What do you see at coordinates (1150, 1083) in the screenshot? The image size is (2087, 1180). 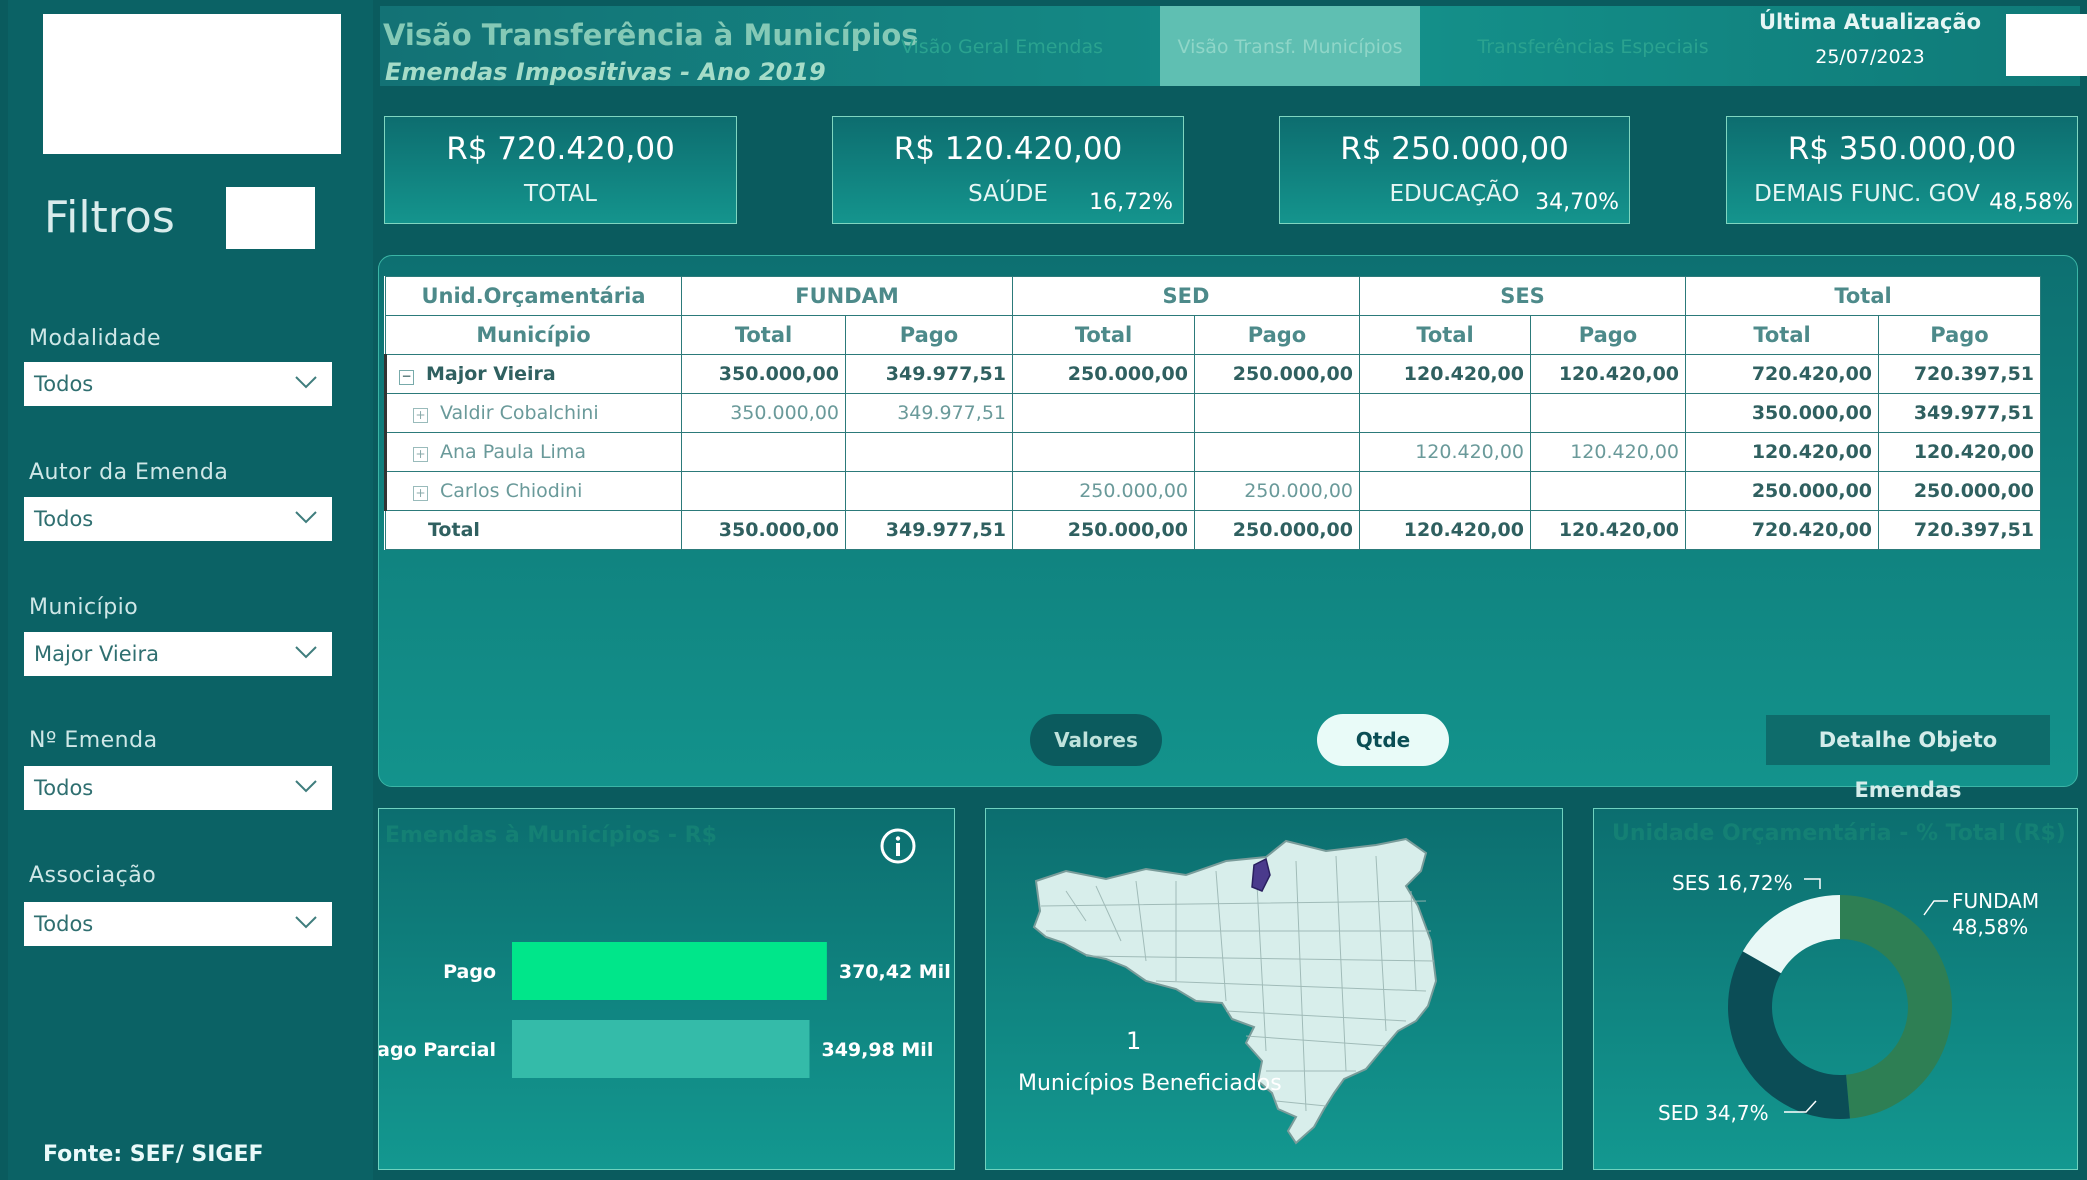 I see `municipios-label: Municípios Beneficiados` at bounding box center [1150, 1083].